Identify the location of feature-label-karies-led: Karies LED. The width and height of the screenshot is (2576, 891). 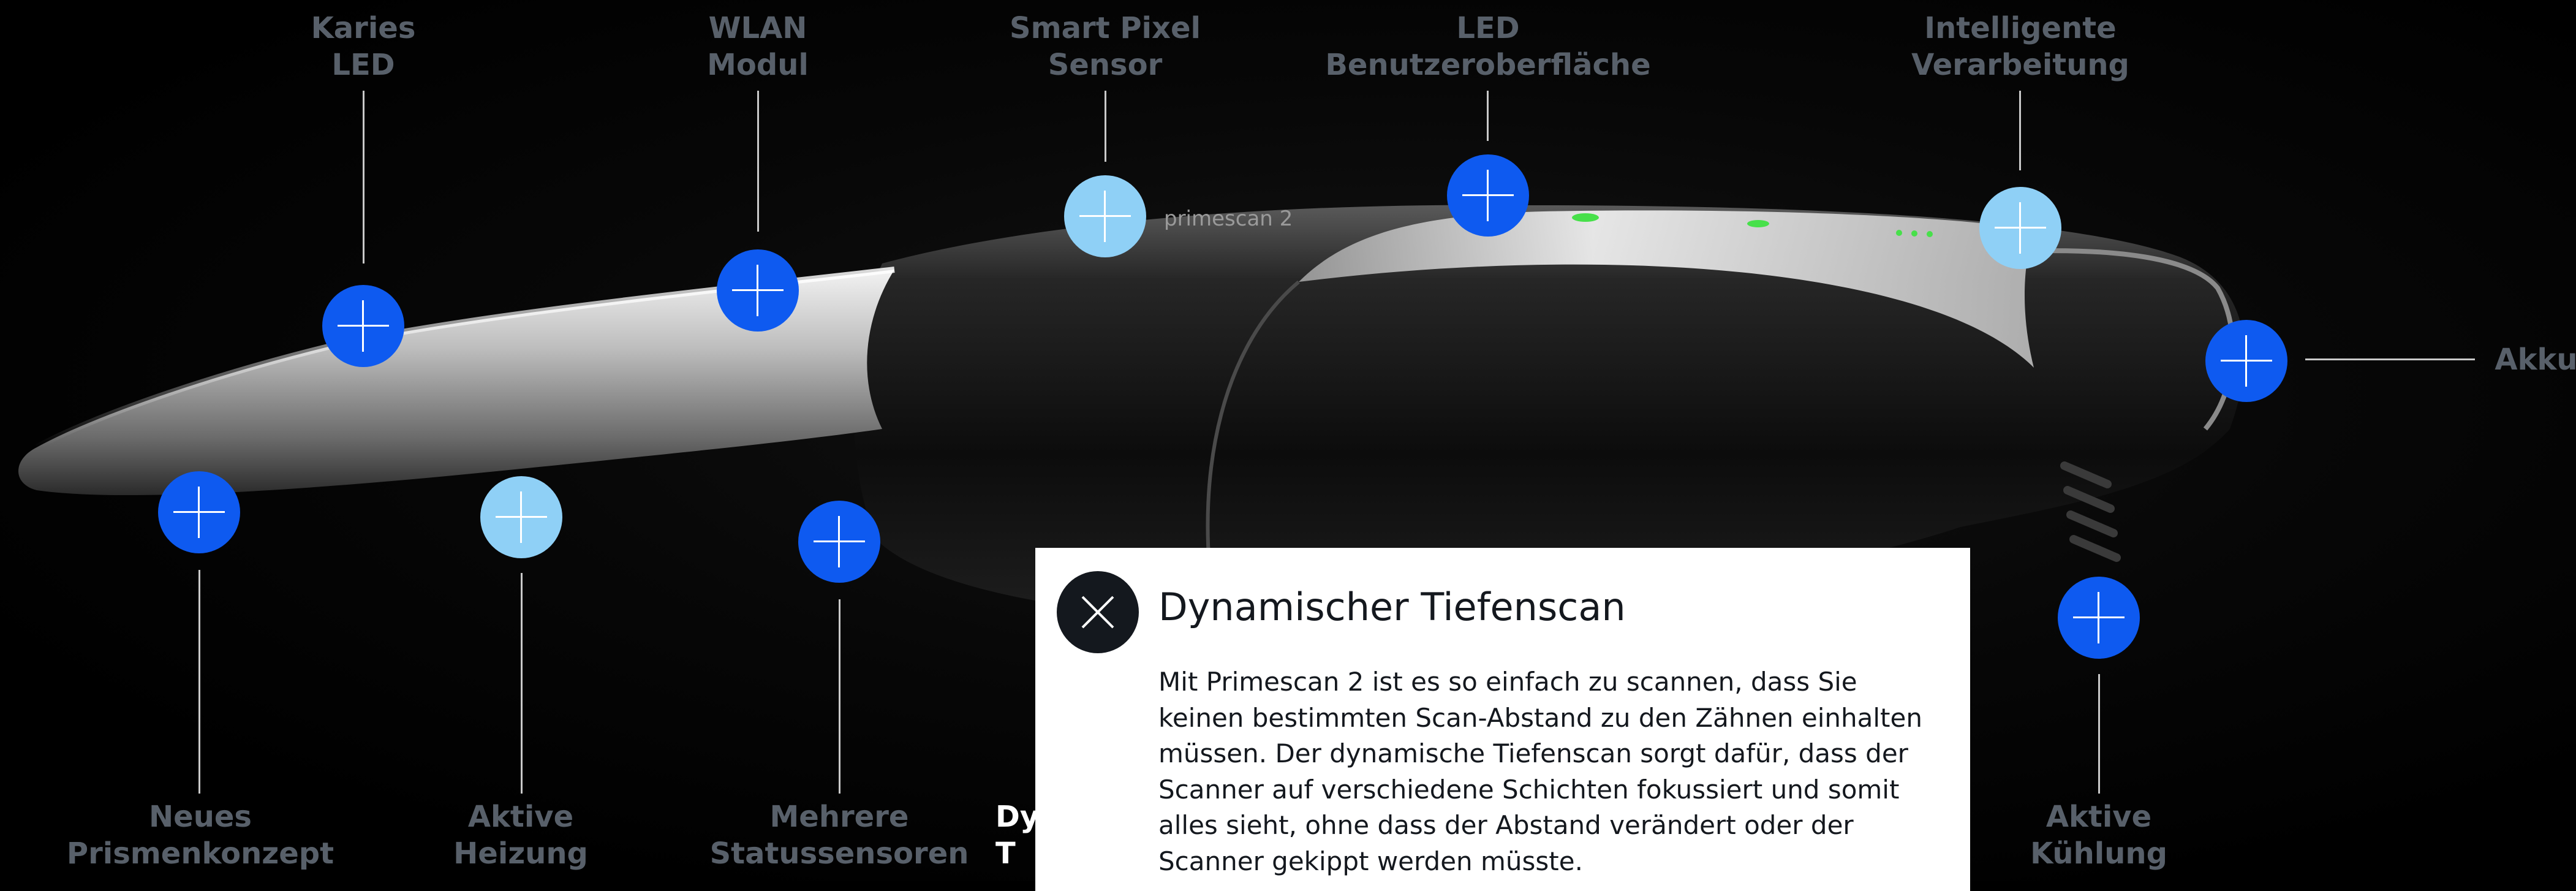
(363, 46).